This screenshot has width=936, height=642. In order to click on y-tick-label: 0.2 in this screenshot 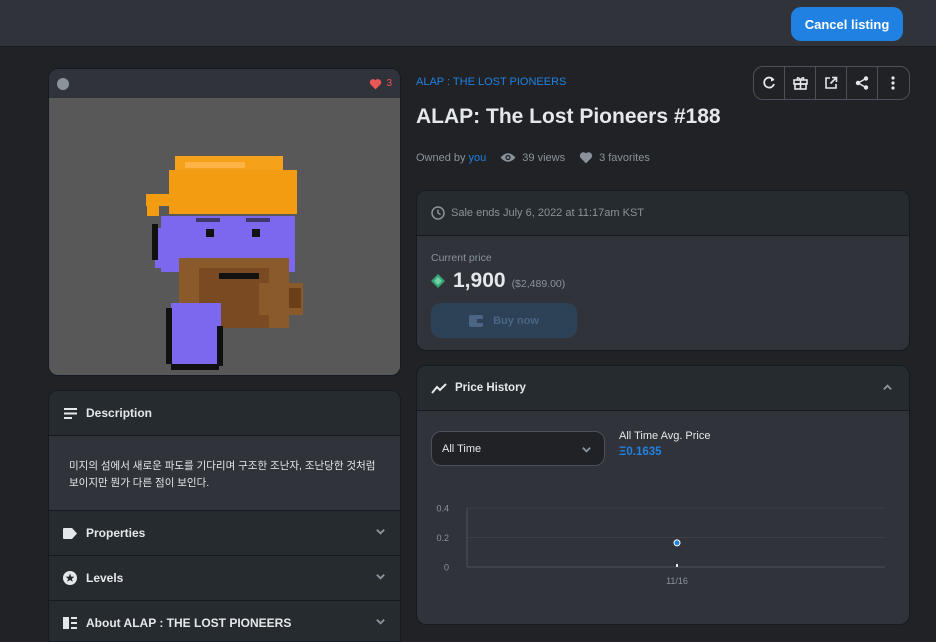, I will do `click(442, 538)`.